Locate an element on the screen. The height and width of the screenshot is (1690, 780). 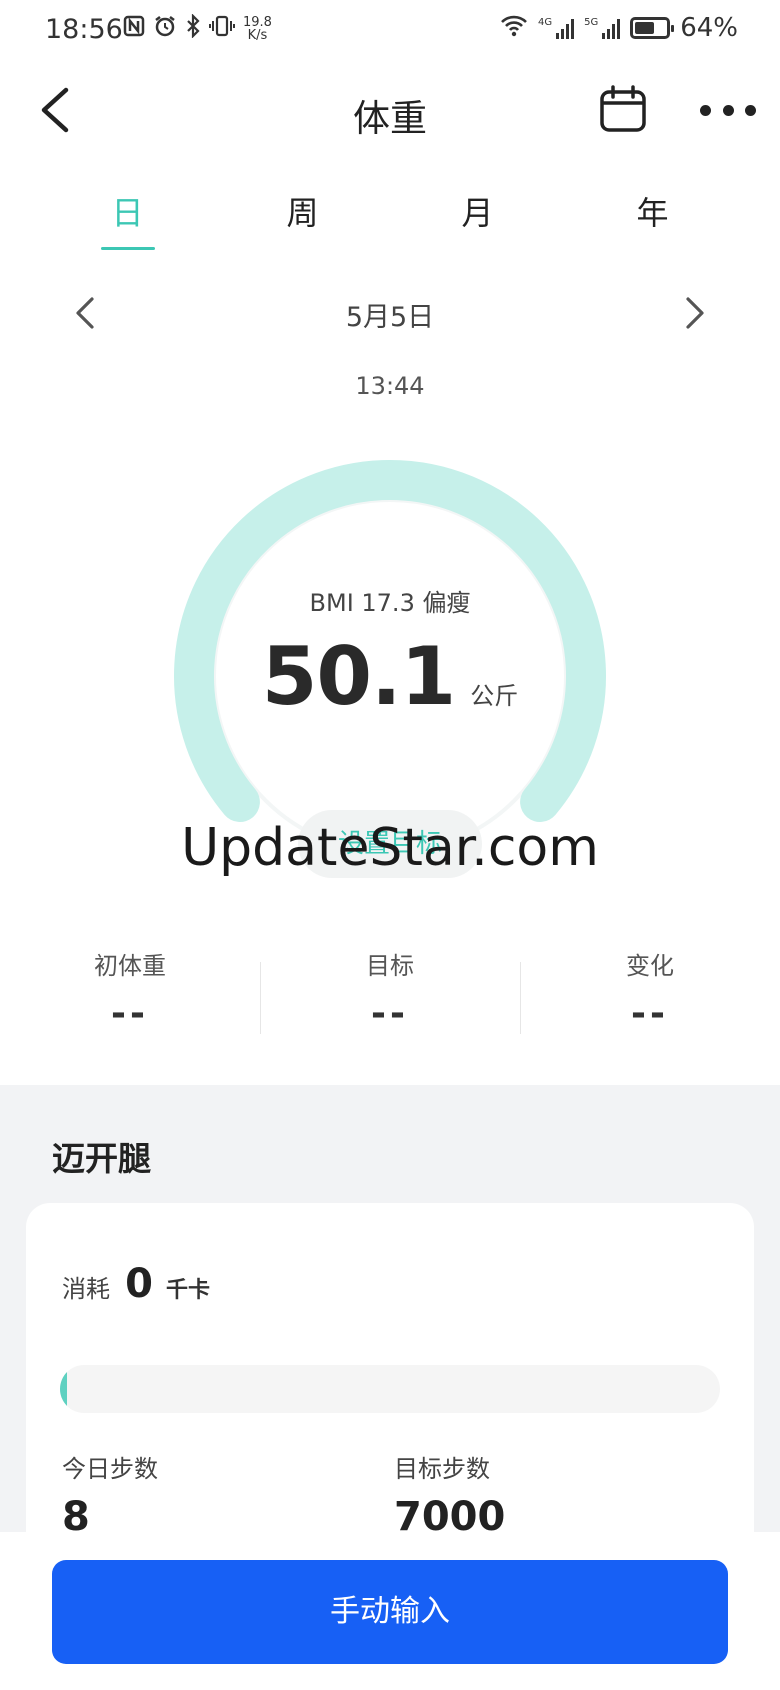
stat-label: 初体重 is located at coordinates (130, 966).